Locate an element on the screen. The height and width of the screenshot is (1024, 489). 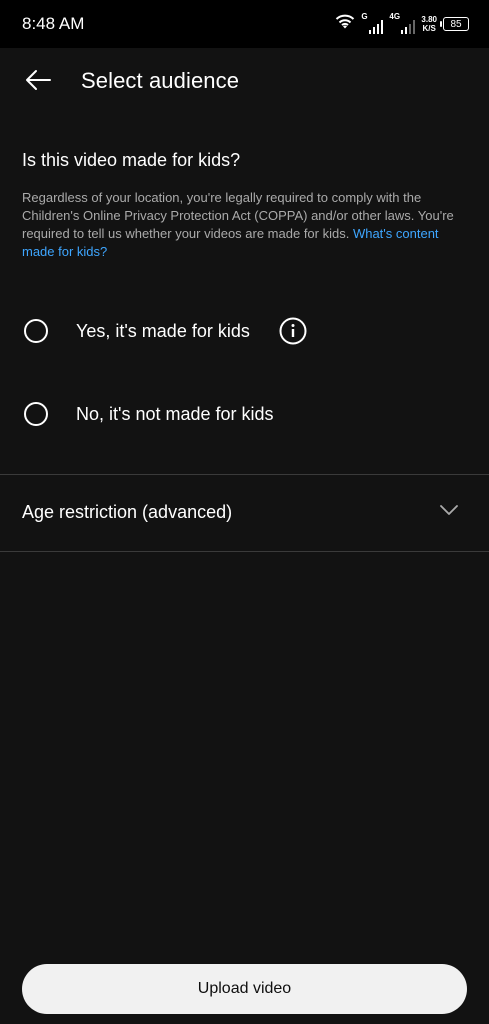
back-button is located at coordinates (38, 80).